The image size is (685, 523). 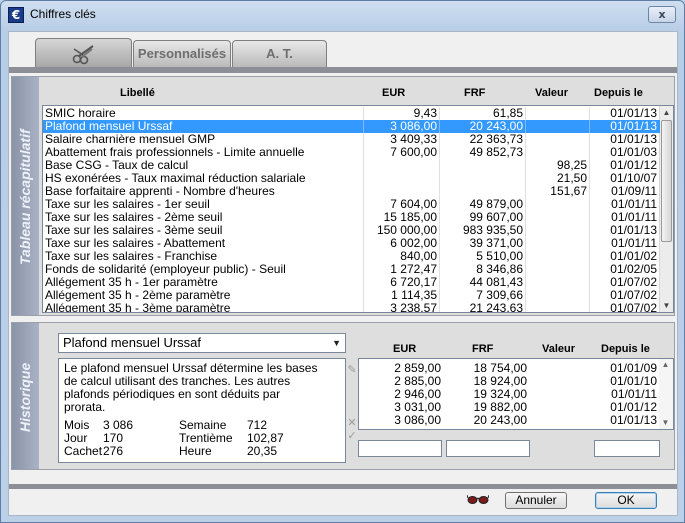 I want to click on tab-general, so click(x=83, y=53).